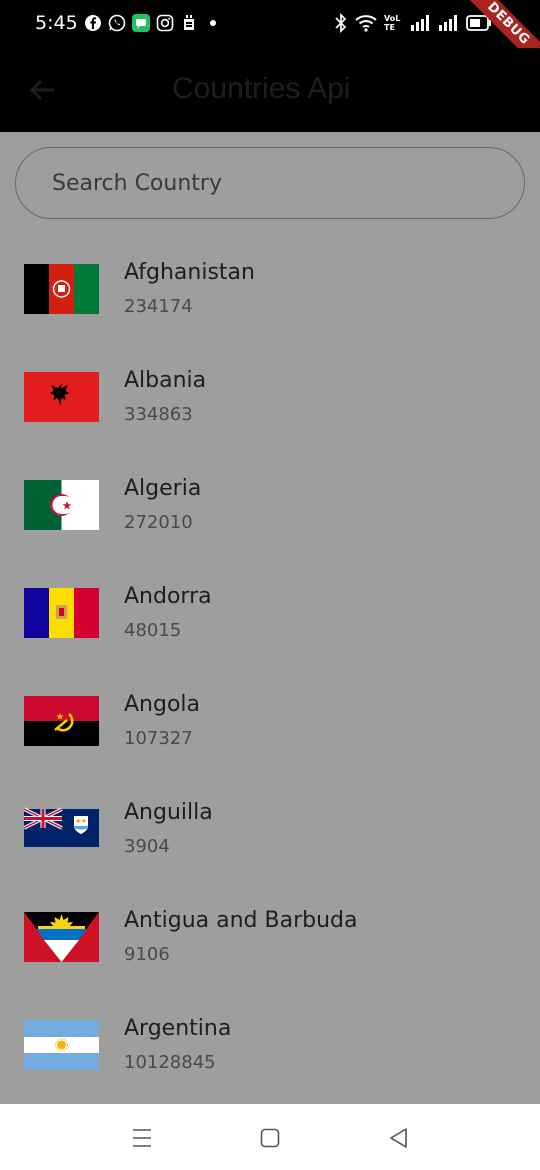 This screenshot has width=540, height=1170. What do you see at coordinates (158, 738) in the screenshot?
I see `country-population: 107327` at bounding box center [158, 738].